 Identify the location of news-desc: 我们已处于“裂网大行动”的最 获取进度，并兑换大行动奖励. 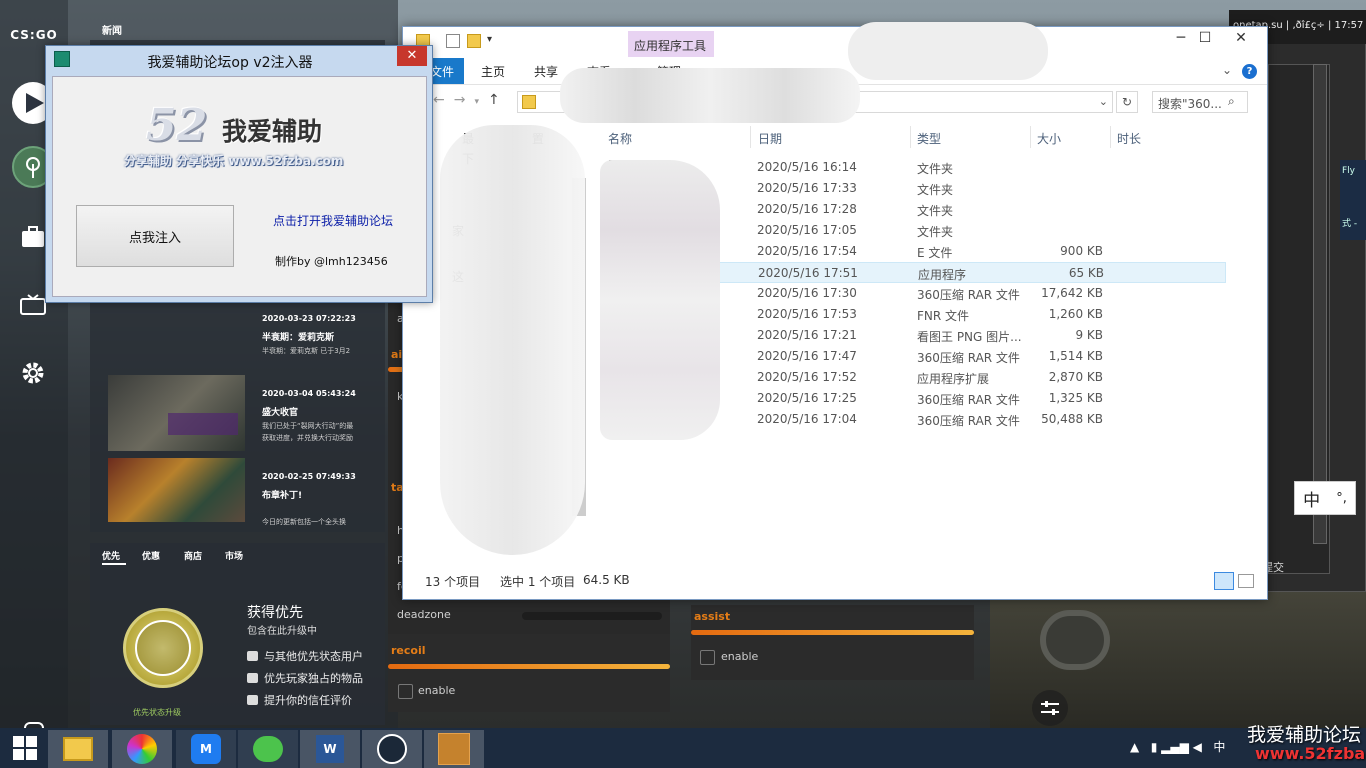
(308, 432).